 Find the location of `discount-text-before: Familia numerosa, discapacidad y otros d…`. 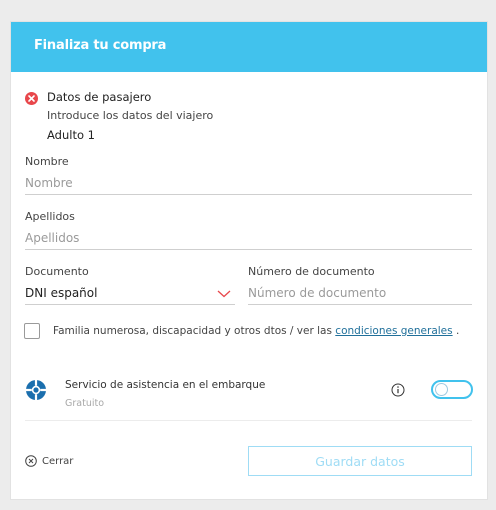

discount-text-before: Familia numerosa, discapacidad y otros d… is located at coordinates (194, 331).